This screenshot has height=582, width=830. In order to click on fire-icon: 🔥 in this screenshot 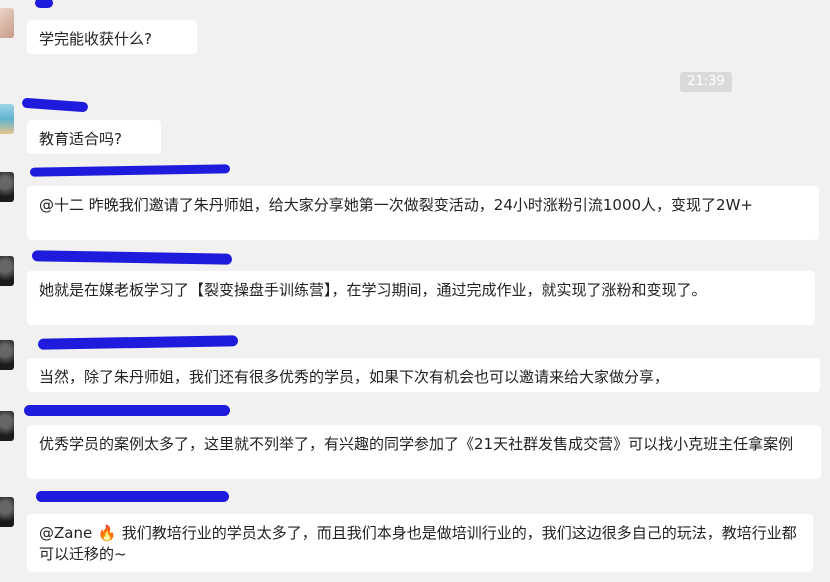, I will do `click(107, 533)`.